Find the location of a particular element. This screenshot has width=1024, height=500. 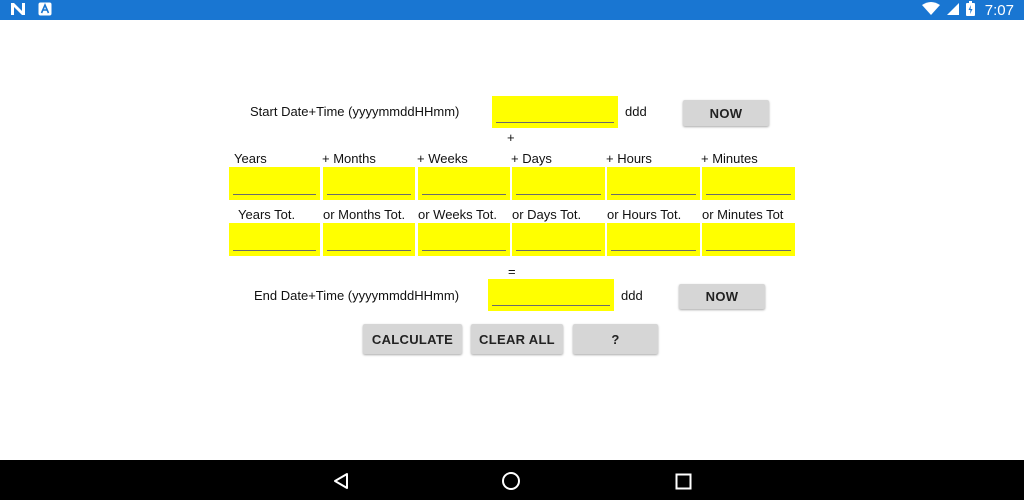

hours-field is located at coordinates (653, 183).